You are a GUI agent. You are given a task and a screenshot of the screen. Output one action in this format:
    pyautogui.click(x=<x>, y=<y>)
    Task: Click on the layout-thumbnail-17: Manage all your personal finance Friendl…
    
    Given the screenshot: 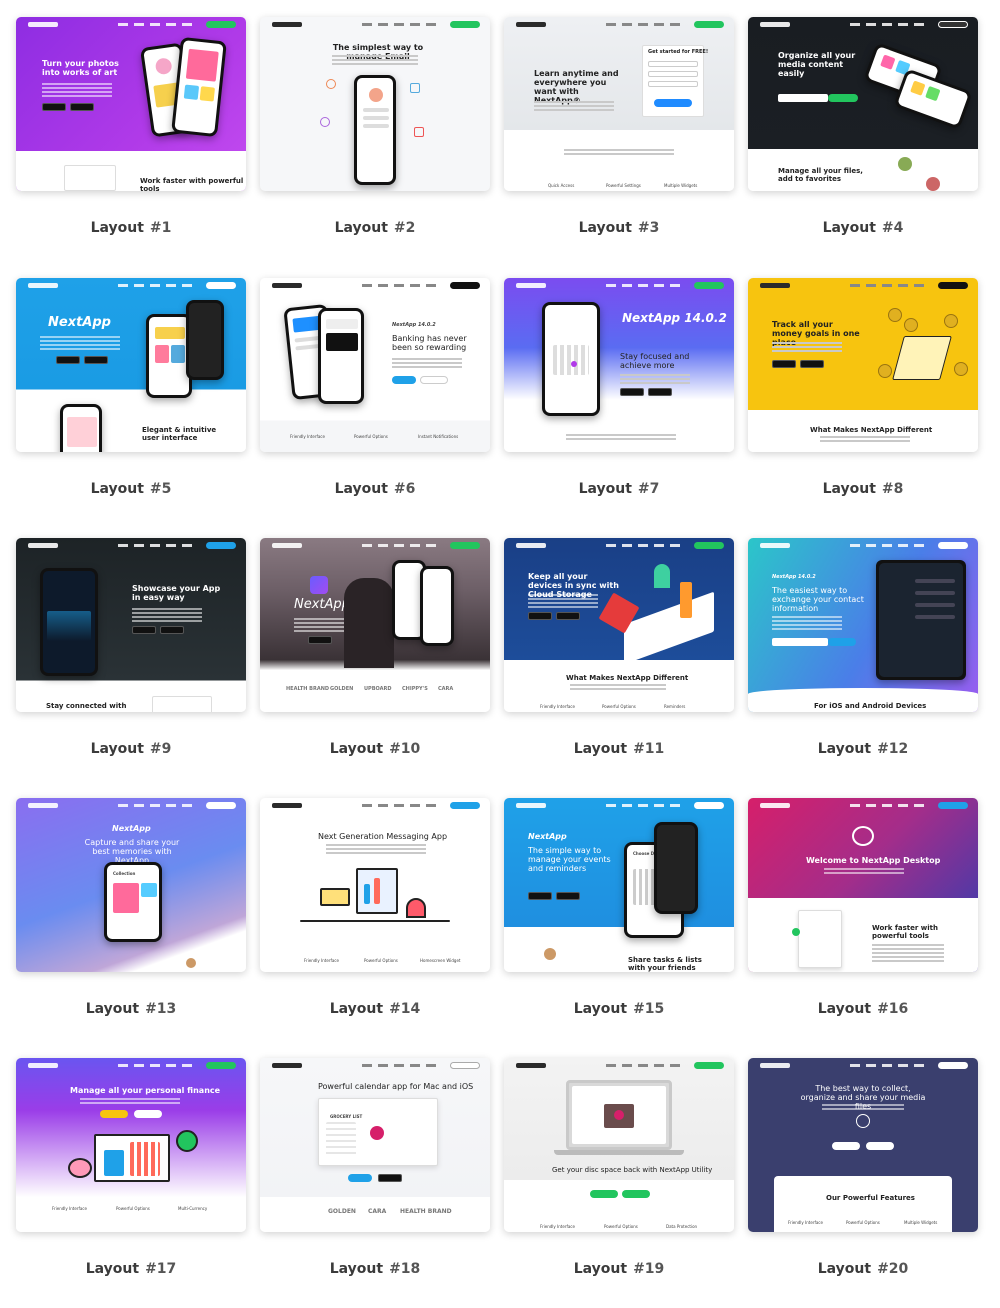 What is the action you would take?
    pyautogui.click(x=131, y=1145)
    